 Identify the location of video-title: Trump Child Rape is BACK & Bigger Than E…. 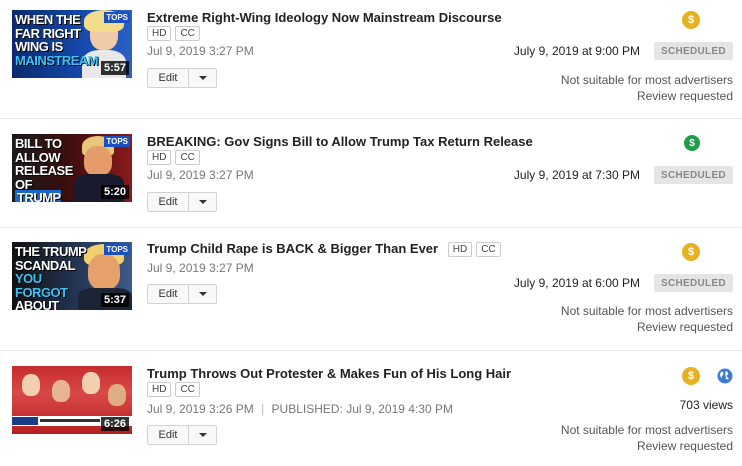
(324, 249).